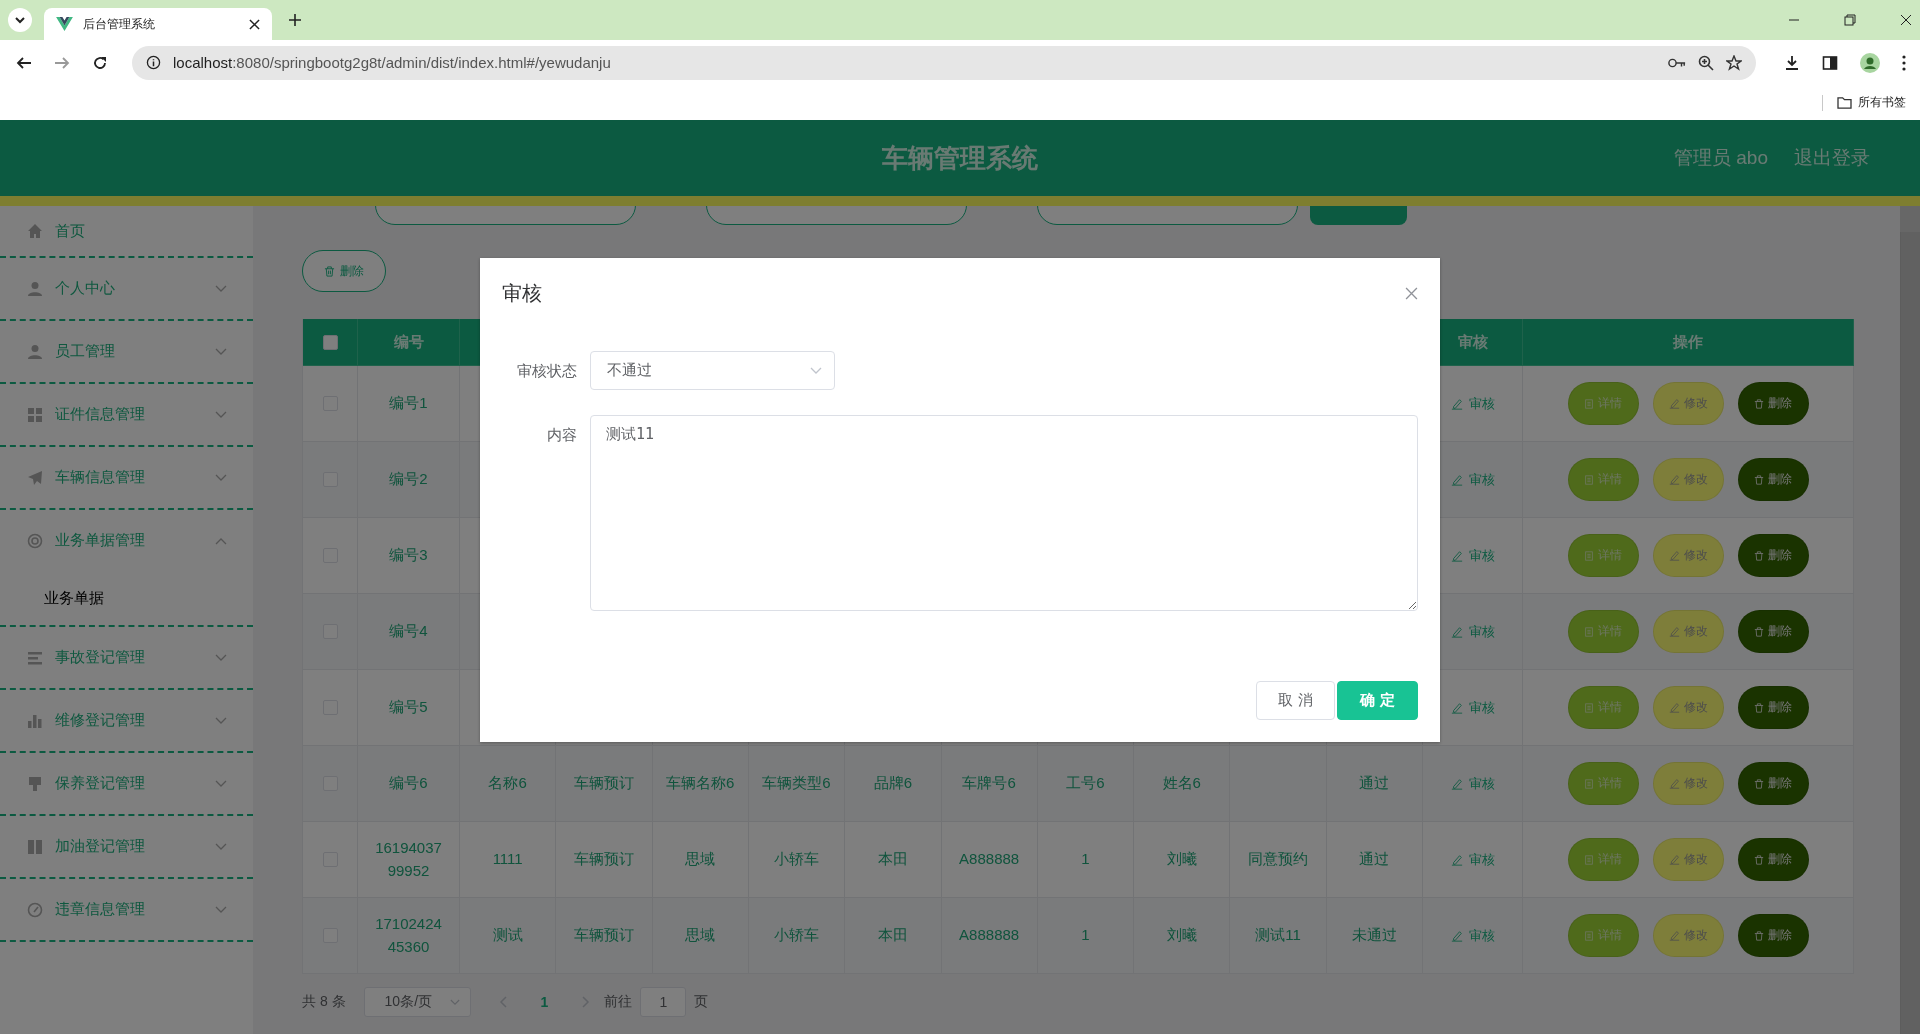  I want to click on bookmarks-folder: 所有书签, so click(1871, 102).